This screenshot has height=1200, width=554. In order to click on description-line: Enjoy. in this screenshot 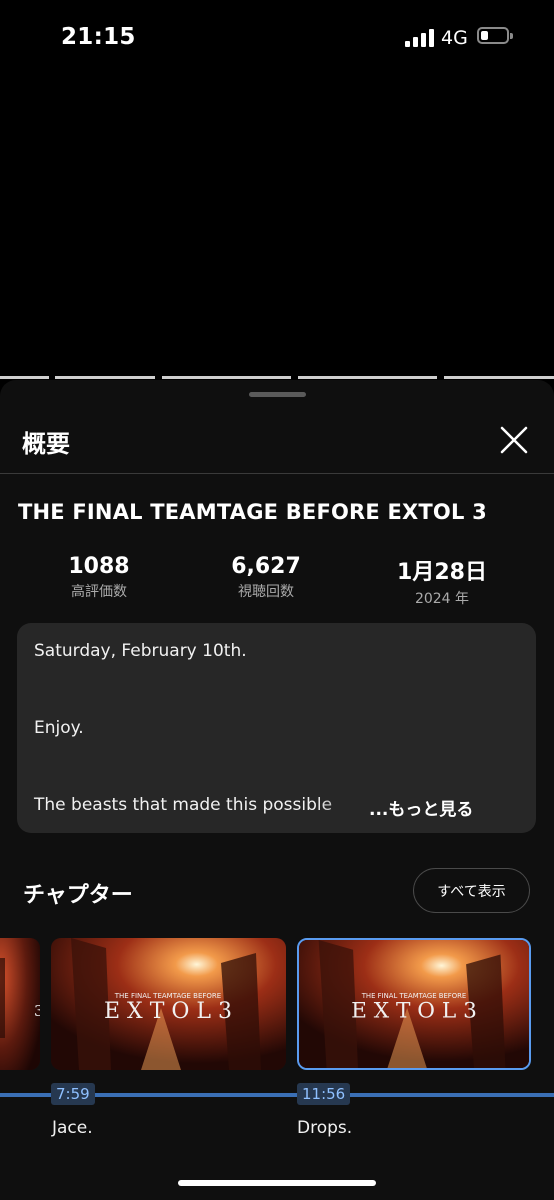, I will do `click(59, 728)`.